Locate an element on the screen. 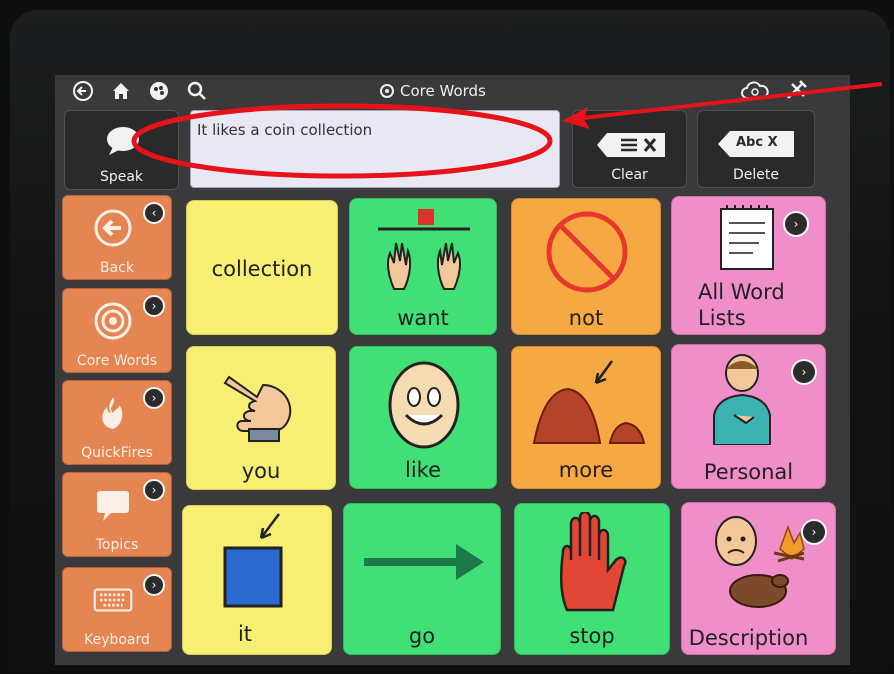 The width and height of the screenshot is (894, 674). nav-label-keyboard: Keyboard is located at coordinates (117, 640).